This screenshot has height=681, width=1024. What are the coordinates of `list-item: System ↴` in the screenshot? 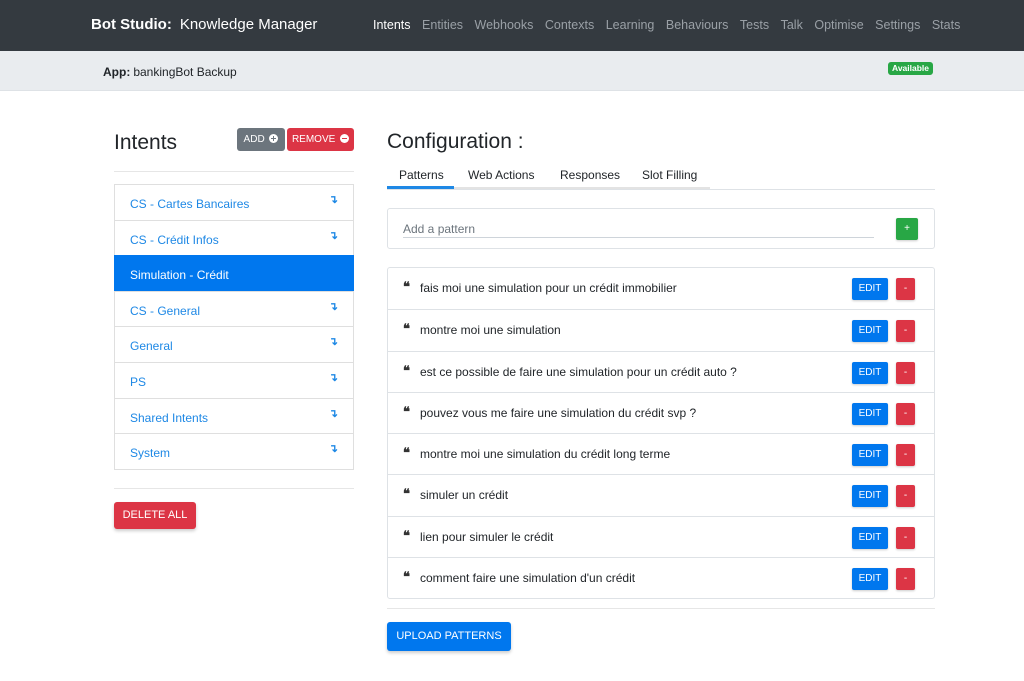 It's located at (234, 451).